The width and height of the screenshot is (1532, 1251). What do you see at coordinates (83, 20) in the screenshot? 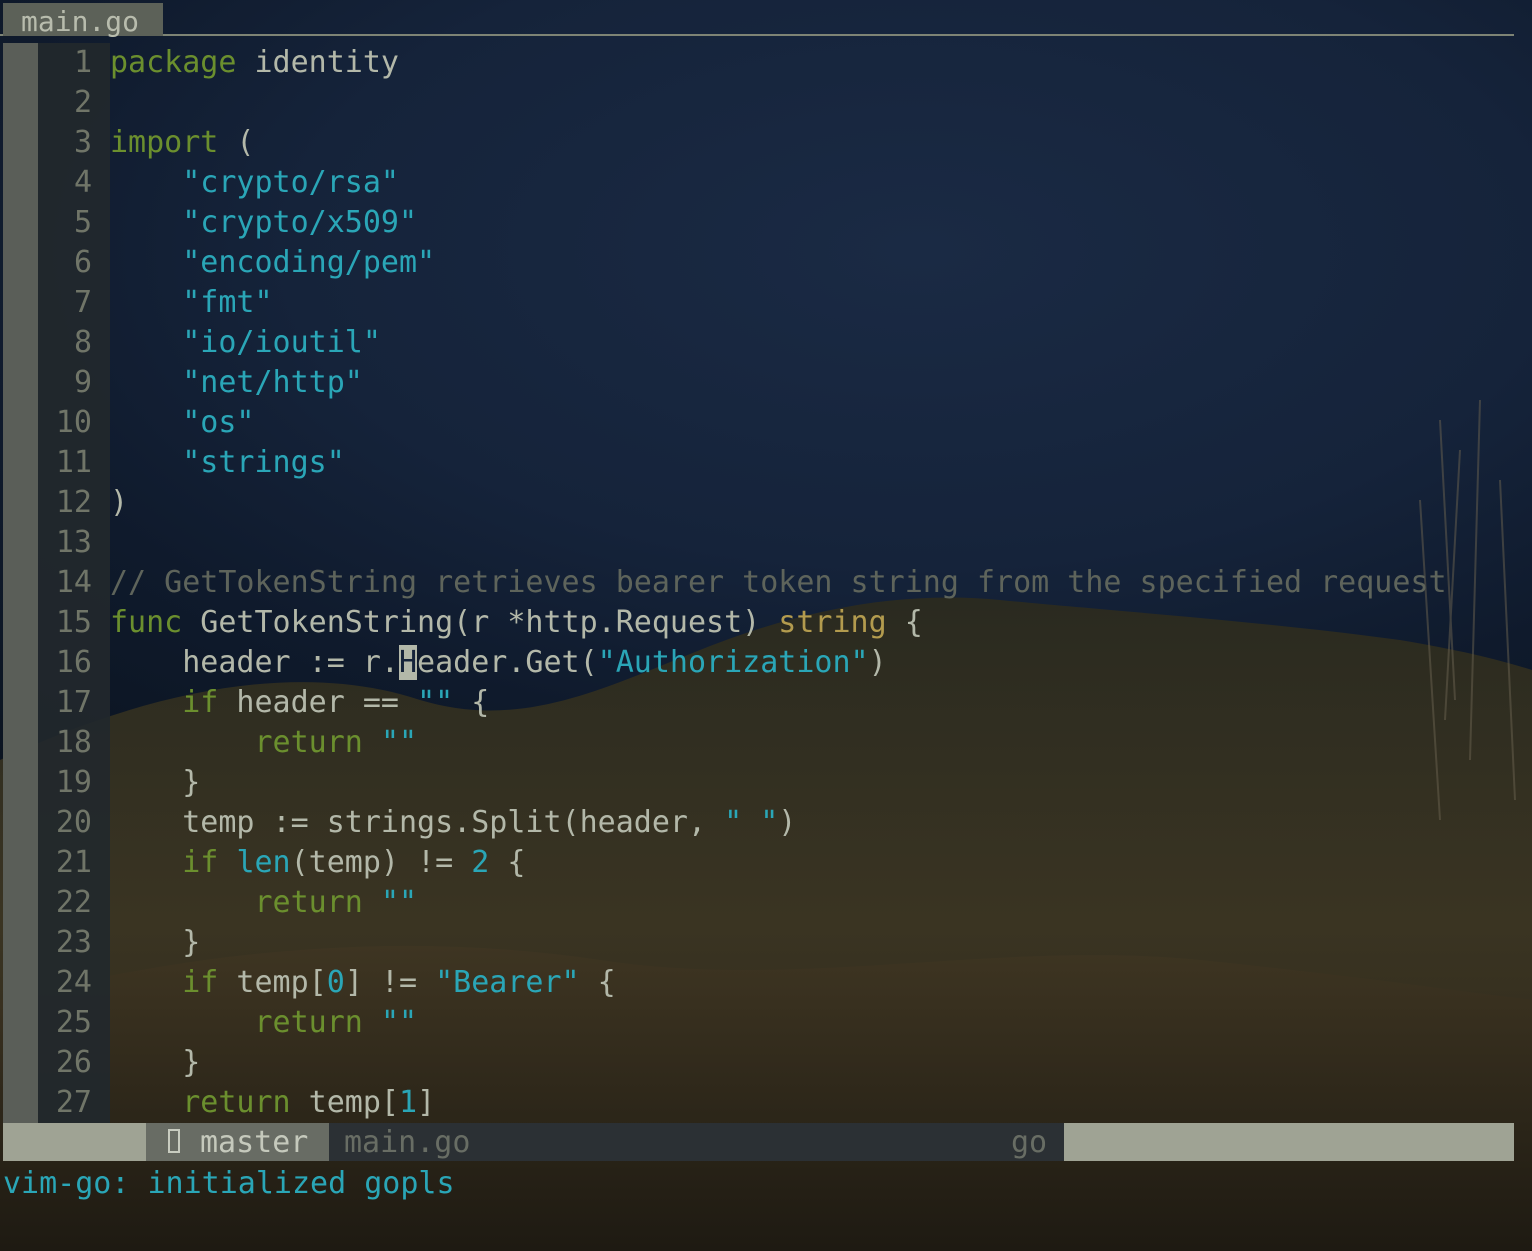
I see `tab-main-go: main.go` at bounding box center [83, 20].